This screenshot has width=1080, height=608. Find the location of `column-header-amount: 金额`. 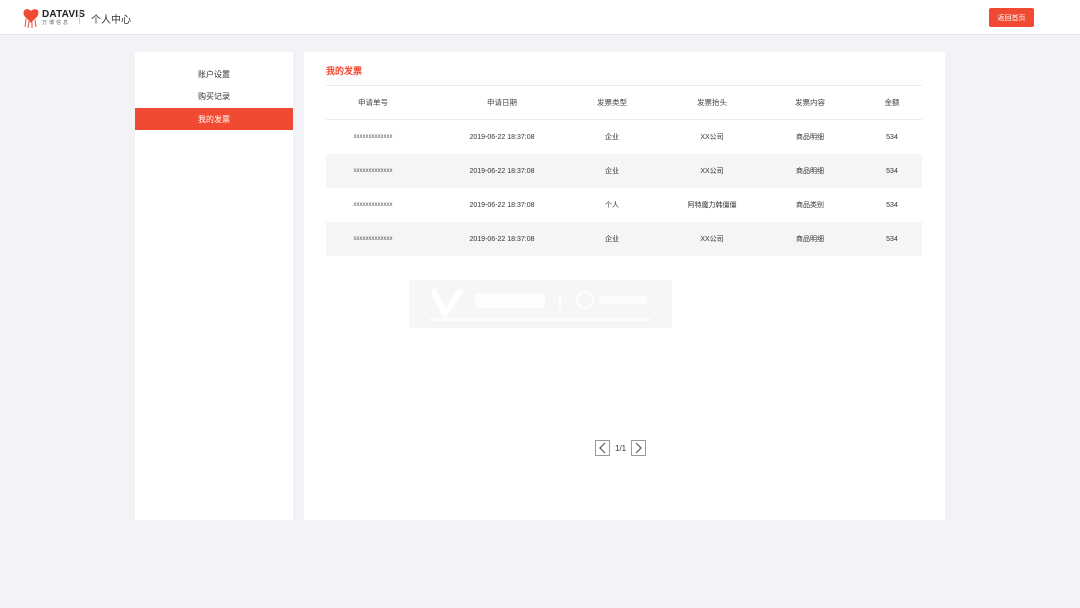

column-header-amount: 金额 is located at coordinates (892, 102).